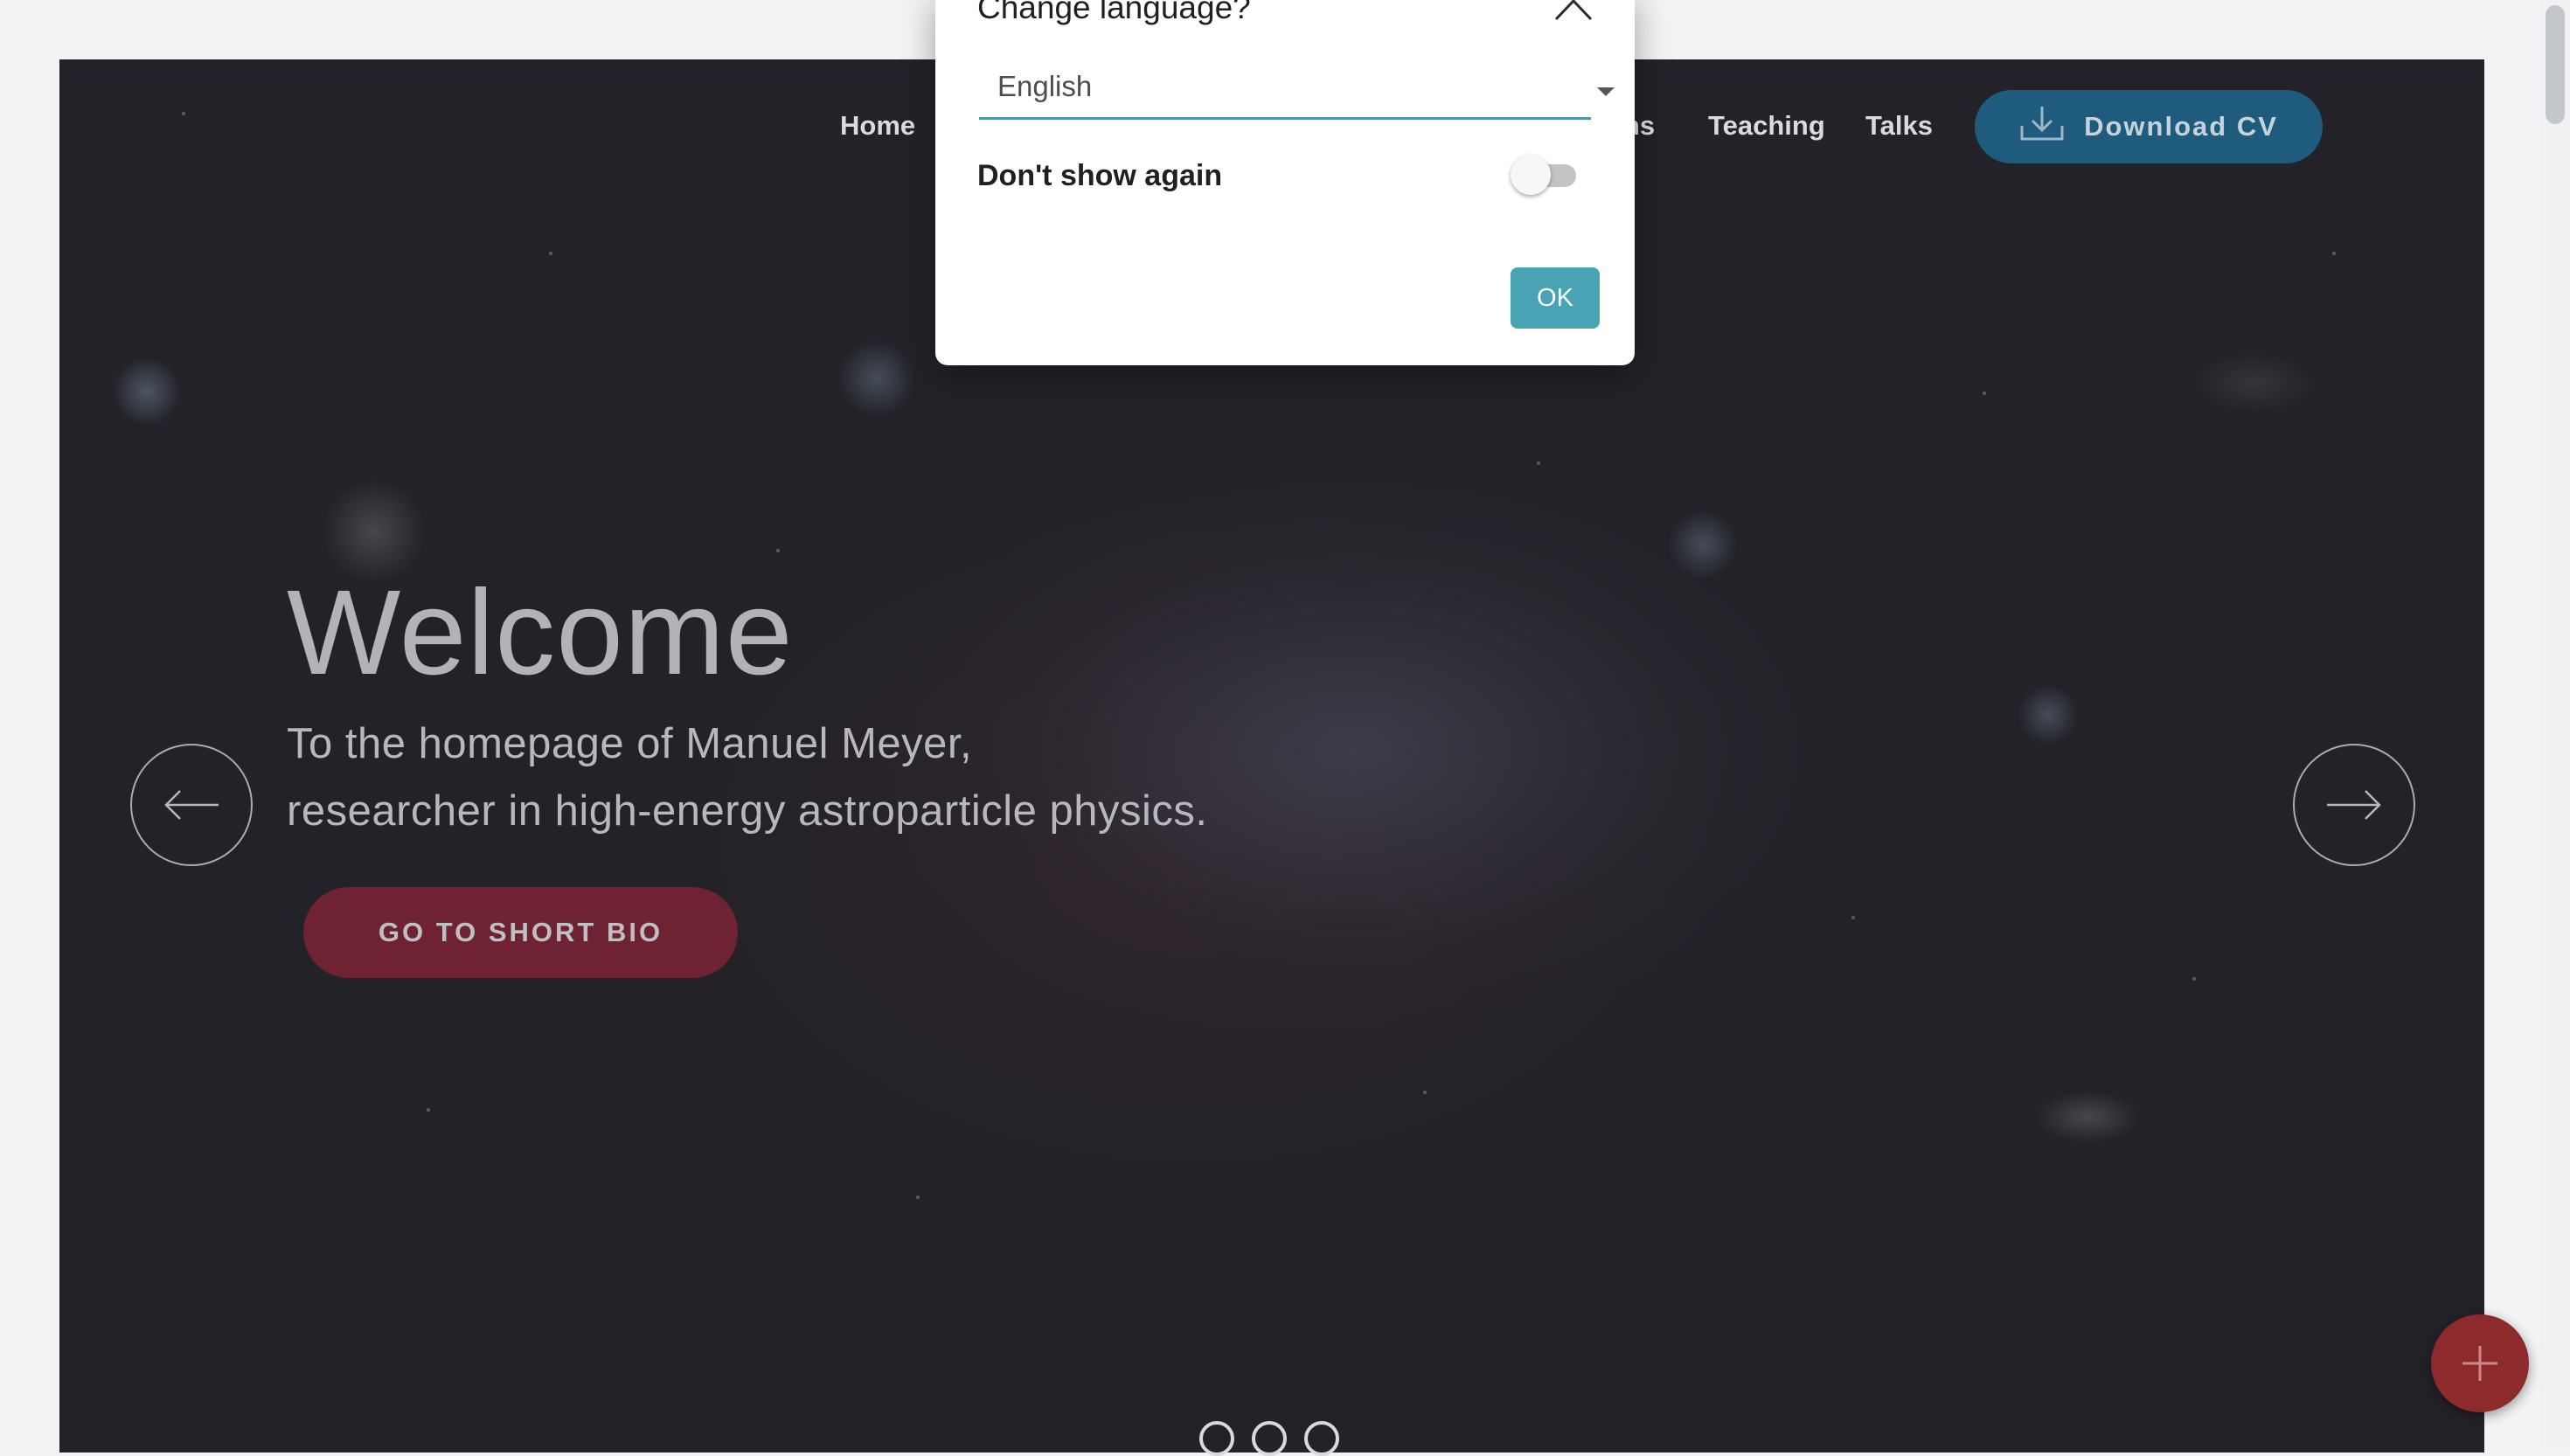  I want to click on arrow-right-icon, so click(2354, 805).